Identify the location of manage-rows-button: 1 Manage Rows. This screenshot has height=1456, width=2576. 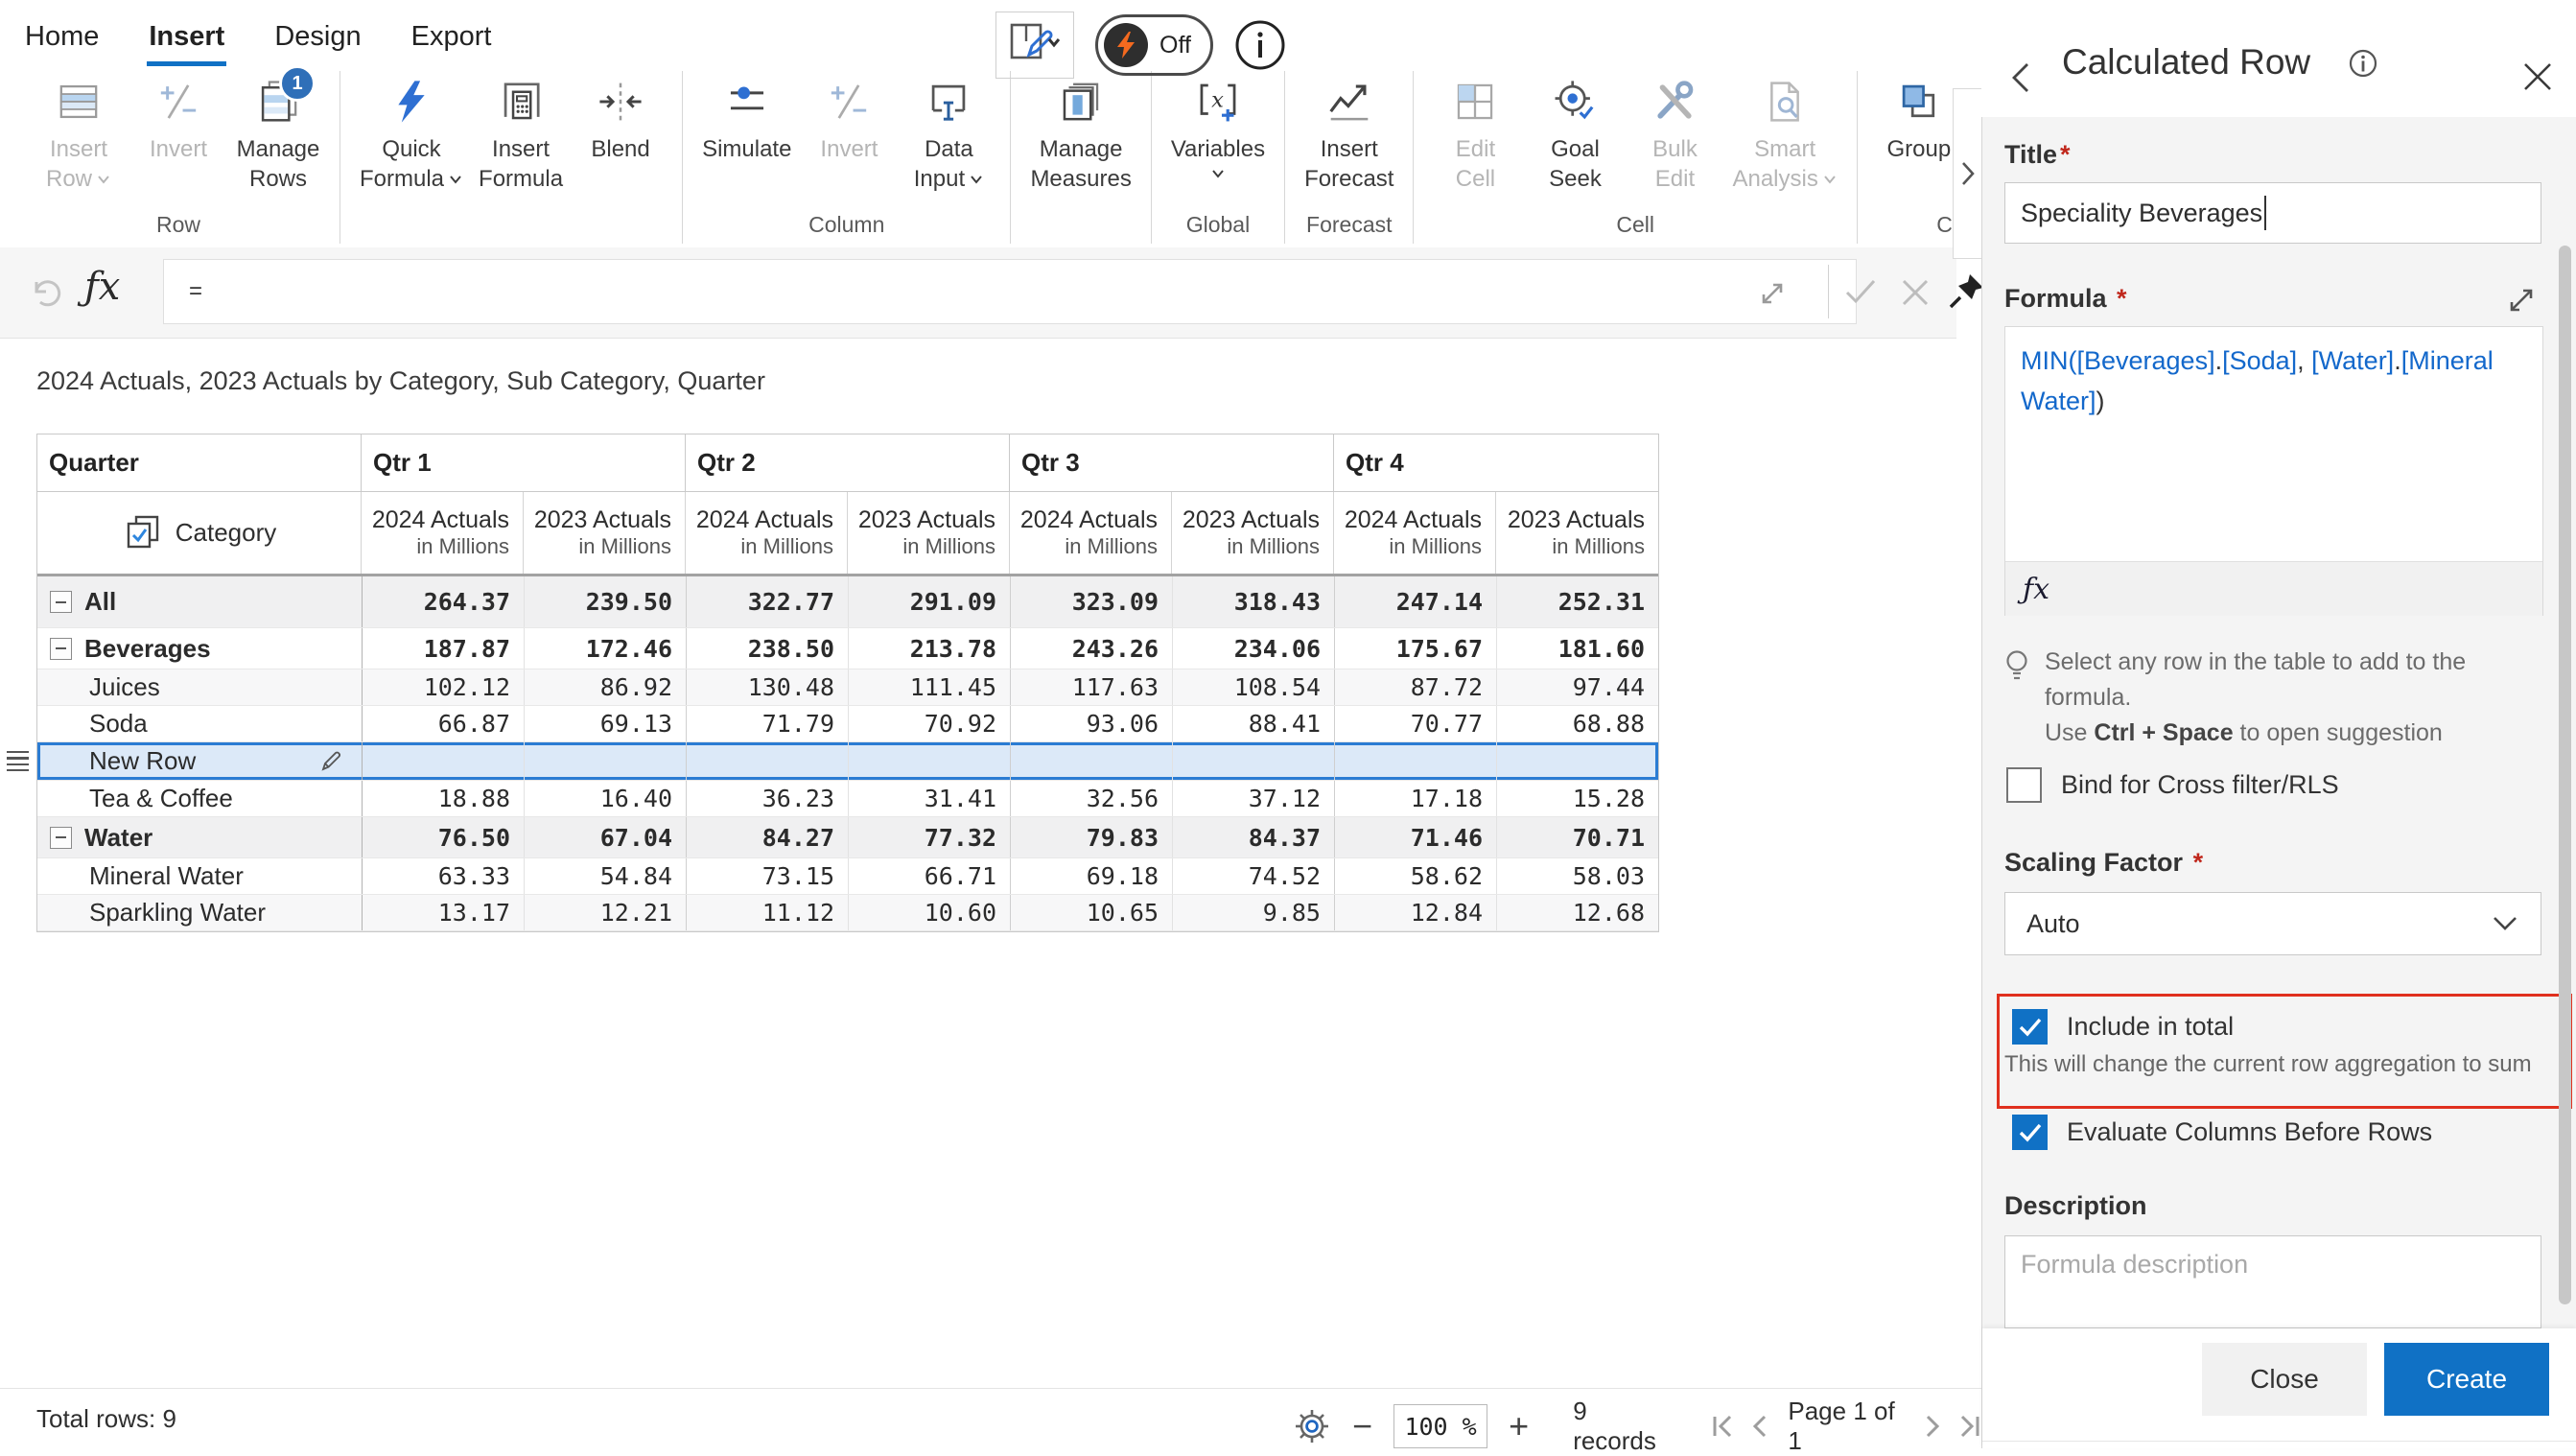
(278, 131).